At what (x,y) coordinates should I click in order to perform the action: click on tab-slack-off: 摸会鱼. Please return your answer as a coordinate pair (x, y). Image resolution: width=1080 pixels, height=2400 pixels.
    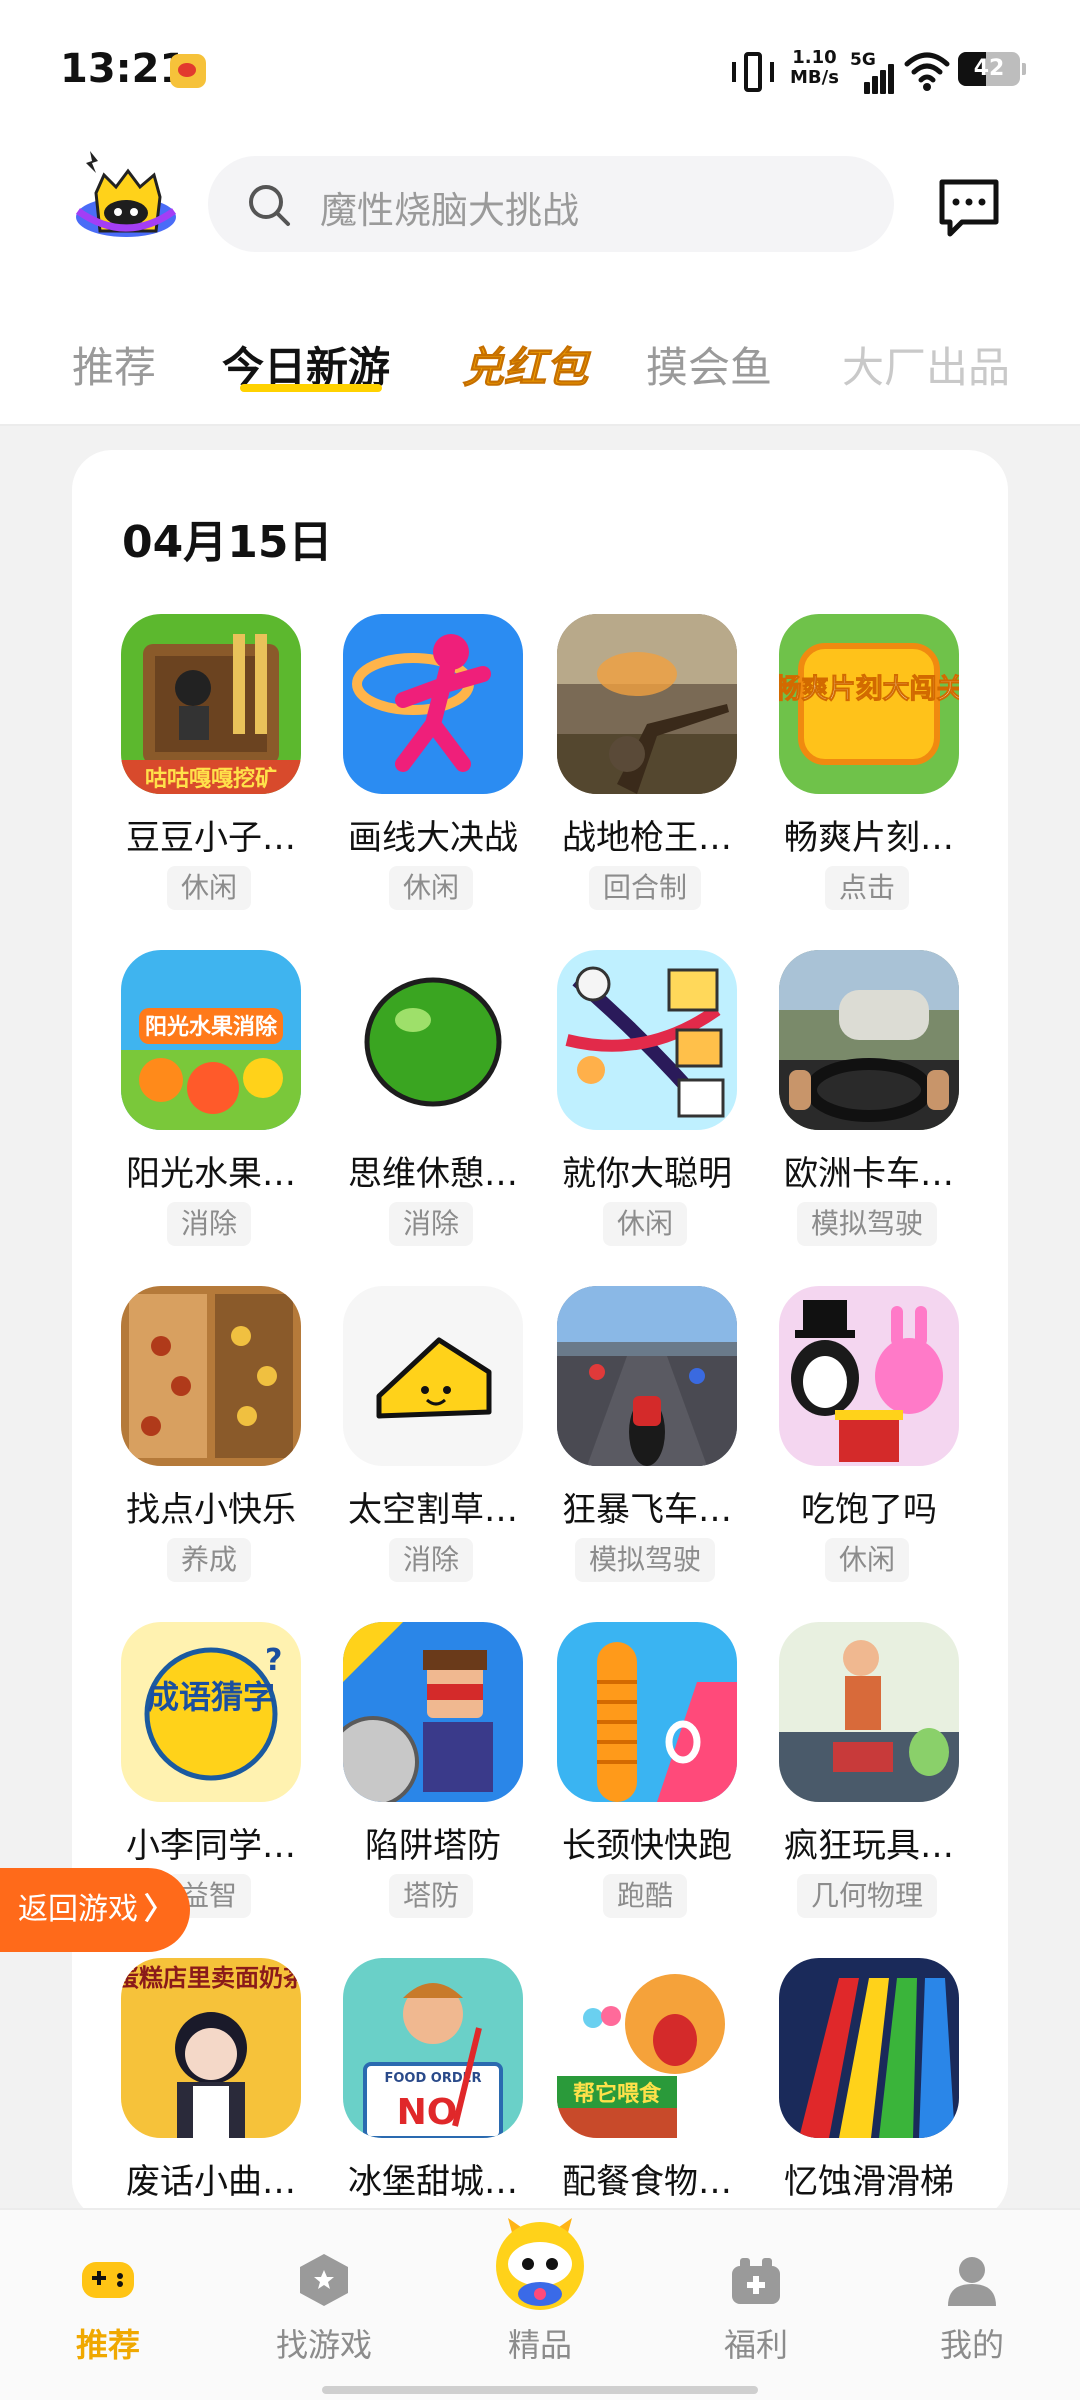
    Looking at the image, I should click on (709, 364).